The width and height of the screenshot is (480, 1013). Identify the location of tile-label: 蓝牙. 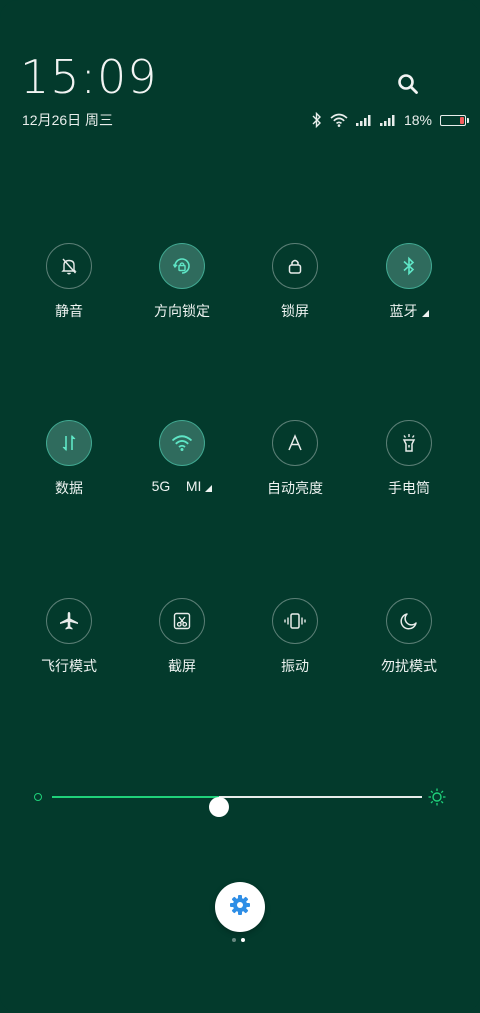
(409, 311).